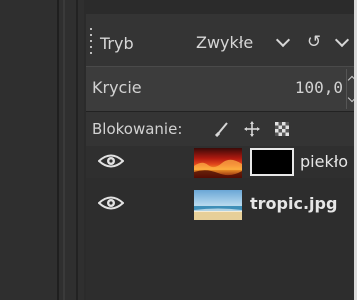  What do you see at coordinates (225, 42) in the screenshot?
I see `mode-select-value: Zwykłe` at bounding box center [225, 42].